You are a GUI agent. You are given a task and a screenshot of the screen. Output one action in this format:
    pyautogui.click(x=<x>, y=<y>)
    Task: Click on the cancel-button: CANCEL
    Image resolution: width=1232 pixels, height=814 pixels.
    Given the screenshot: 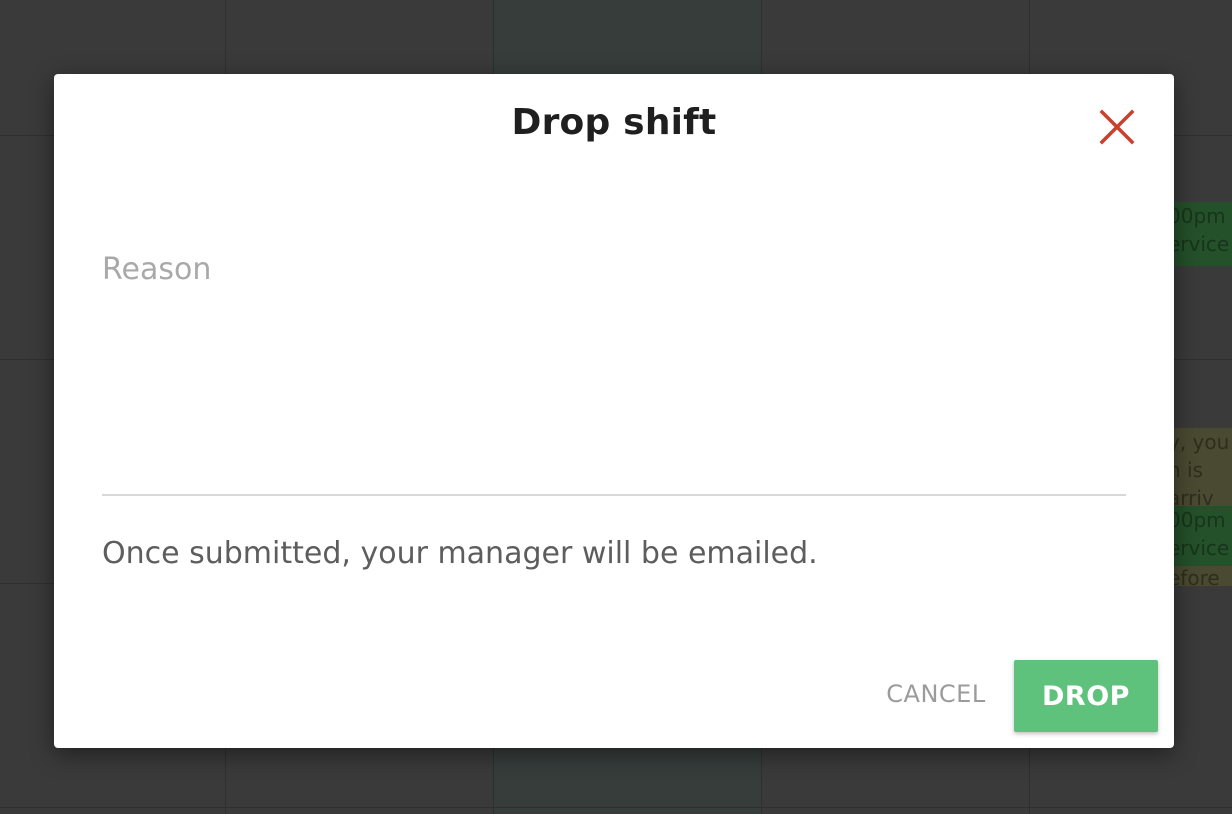 What is the action you would take?
    pyautogui.click(x=936, y=694)
    